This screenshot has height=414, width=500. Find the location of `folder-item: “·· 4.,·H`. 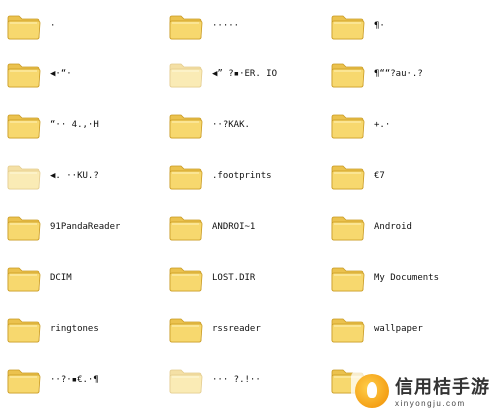

folder-item: “·· 4.,·H is located at coordinates (86, 125).